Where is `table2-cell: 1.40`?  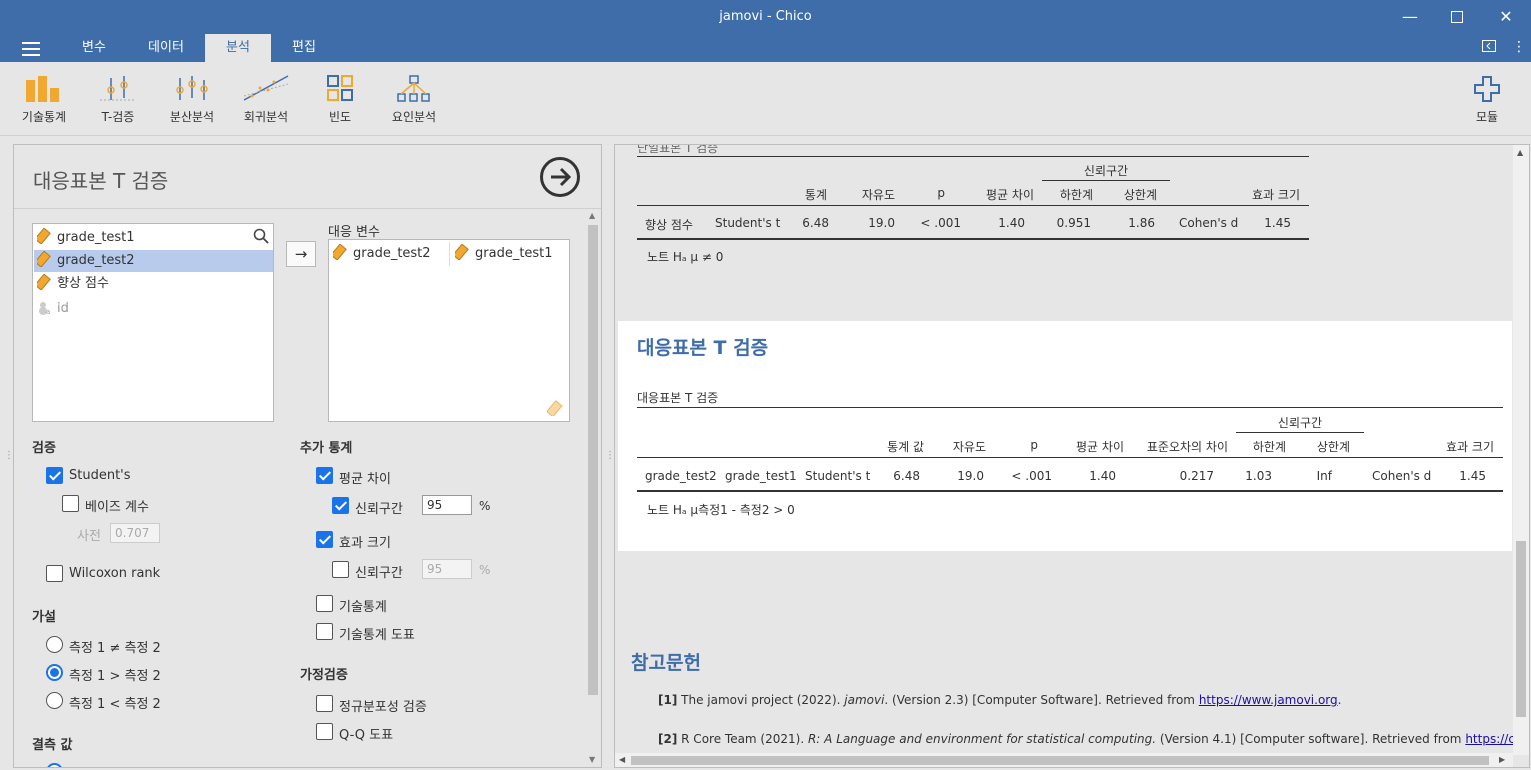 table2-cell: 1.40 is located at coordinates (1102, 476).